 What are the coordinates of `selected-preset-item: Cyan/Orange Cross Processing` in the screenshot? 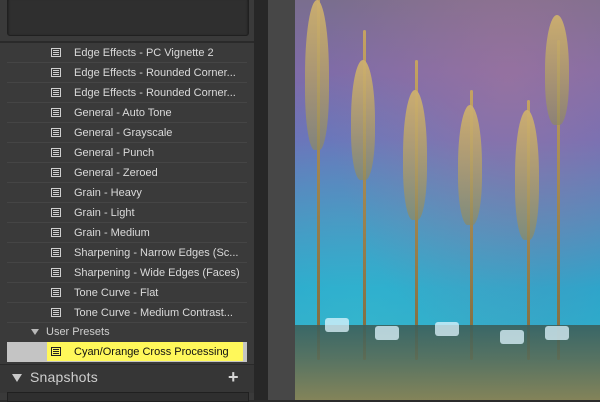 It's located at (127, 352).